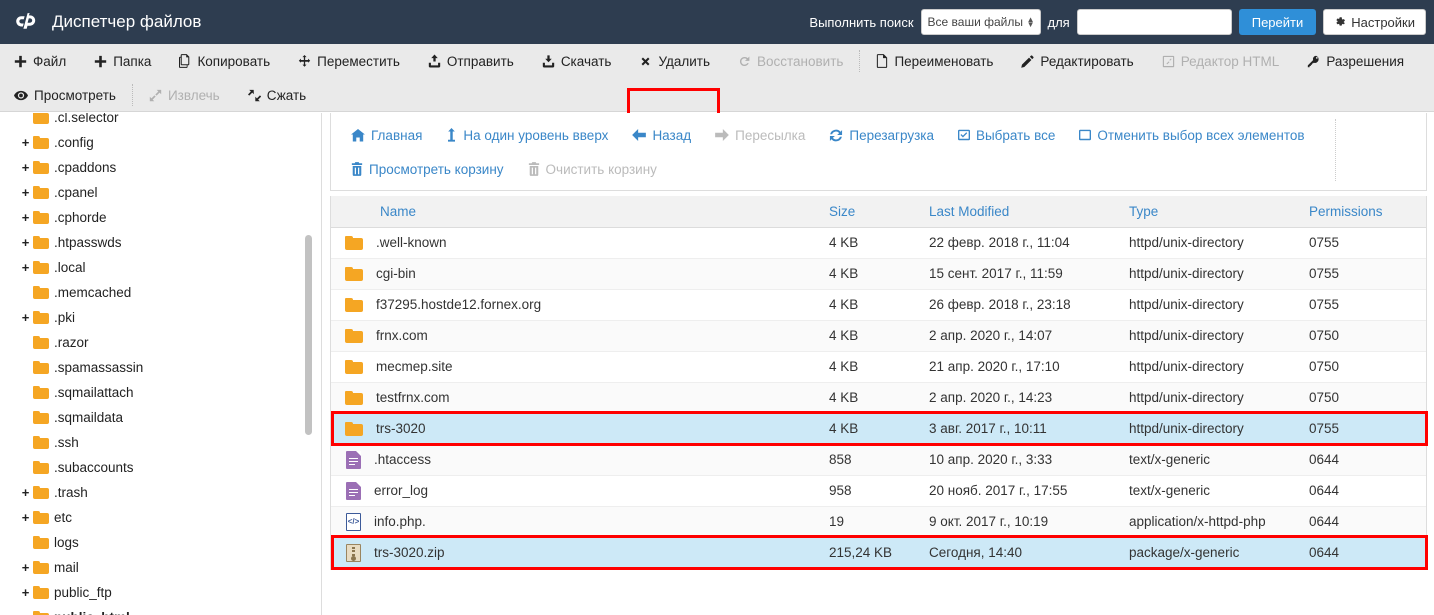  Describe the element at coordinates (527, 135) in the screenshot. I see `nav-item-level-up: На один уровень вверх` at that location.